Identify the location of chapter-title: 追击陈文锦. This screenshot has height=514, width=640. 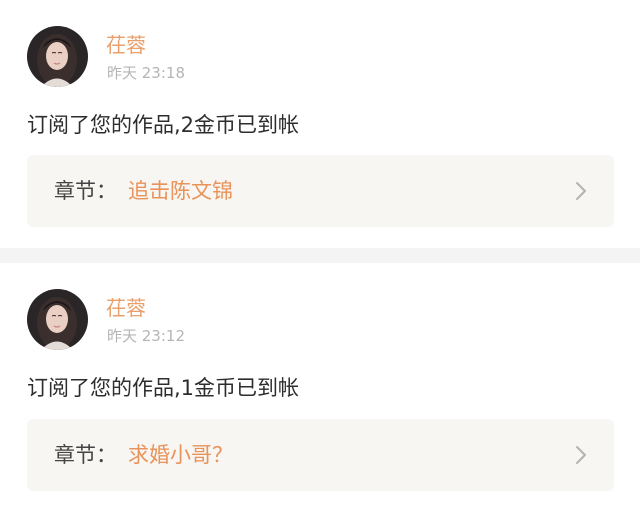
(180, 191).